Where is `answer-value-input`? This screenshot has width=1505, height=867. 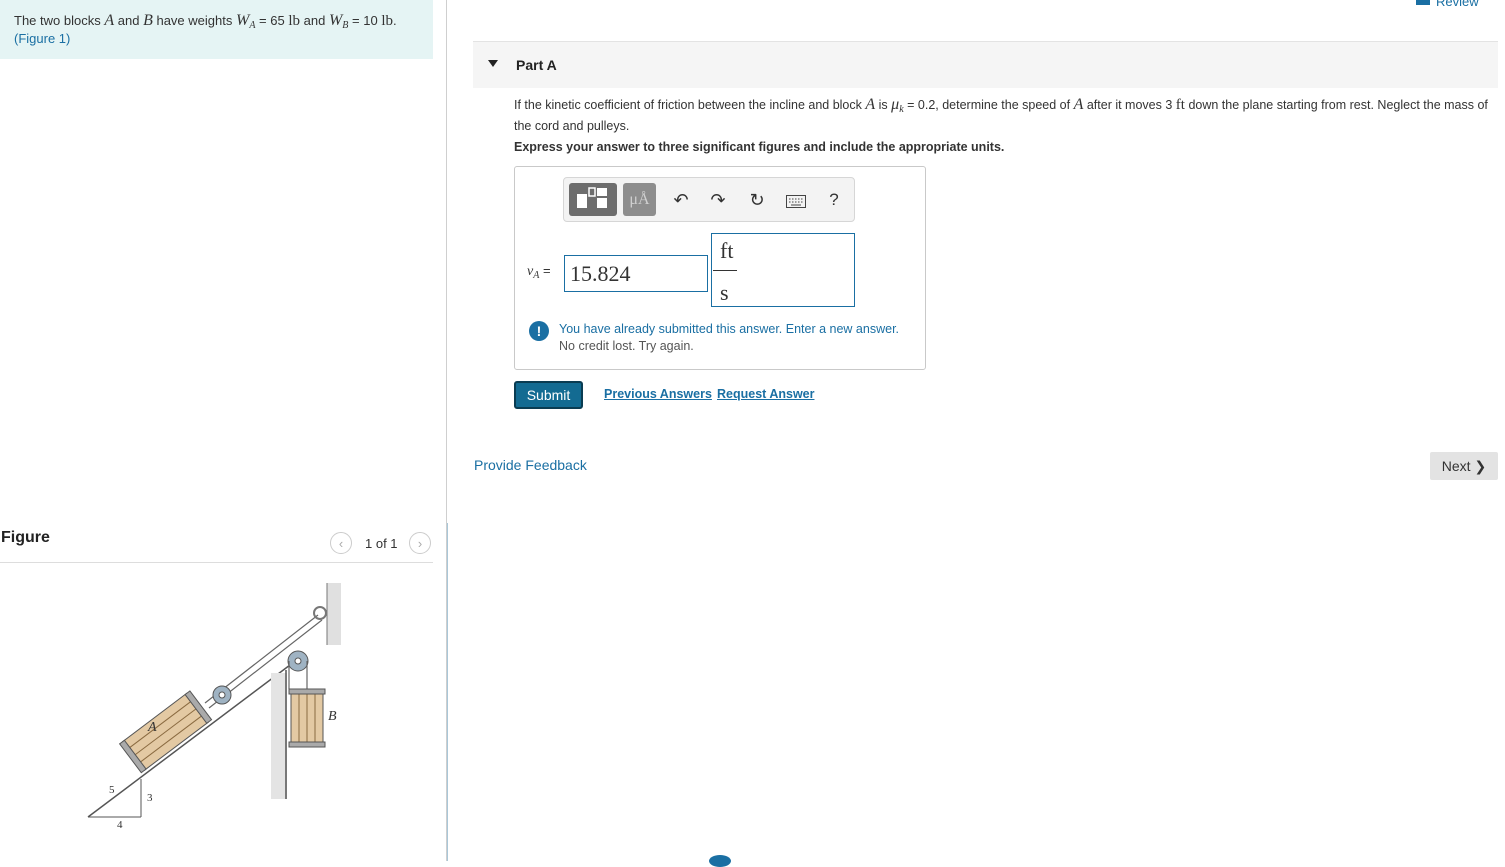
answer-value-input is located at coordinates (636, 273).